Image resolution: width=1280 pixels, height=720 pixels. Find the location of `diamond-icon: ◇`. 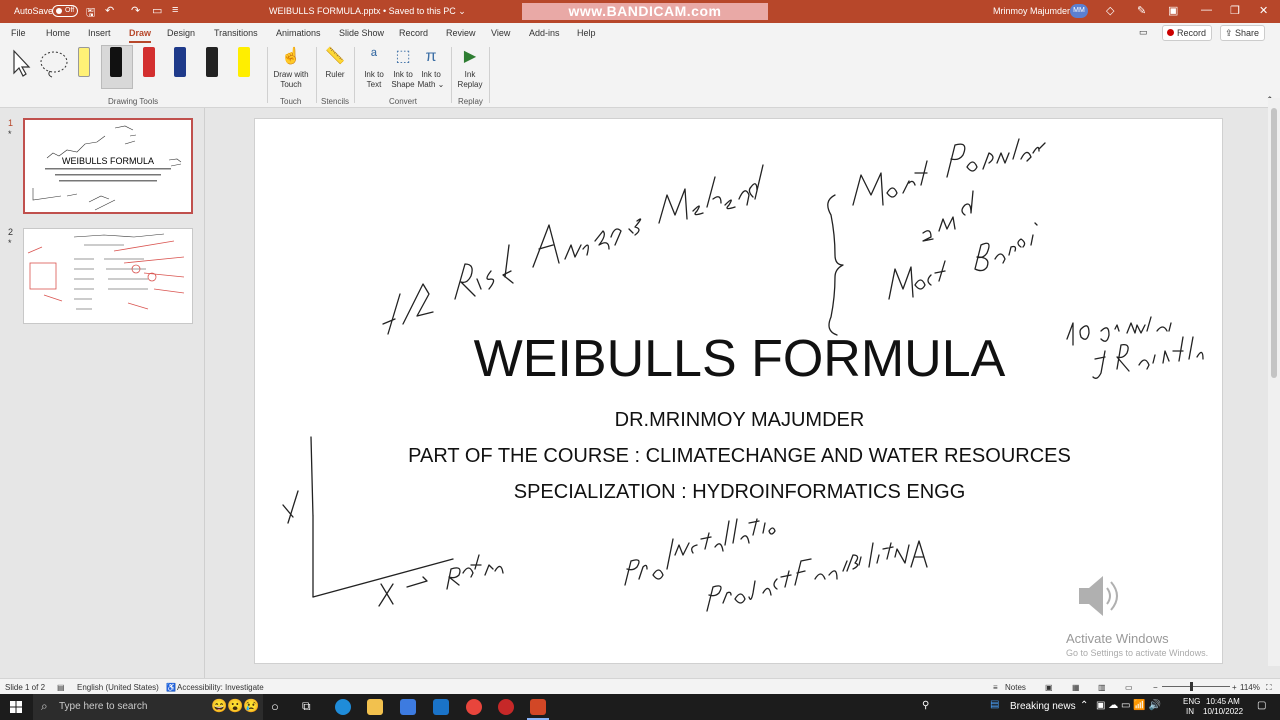

diamond-icon: ◇ is located at coordinates (1110, 10).